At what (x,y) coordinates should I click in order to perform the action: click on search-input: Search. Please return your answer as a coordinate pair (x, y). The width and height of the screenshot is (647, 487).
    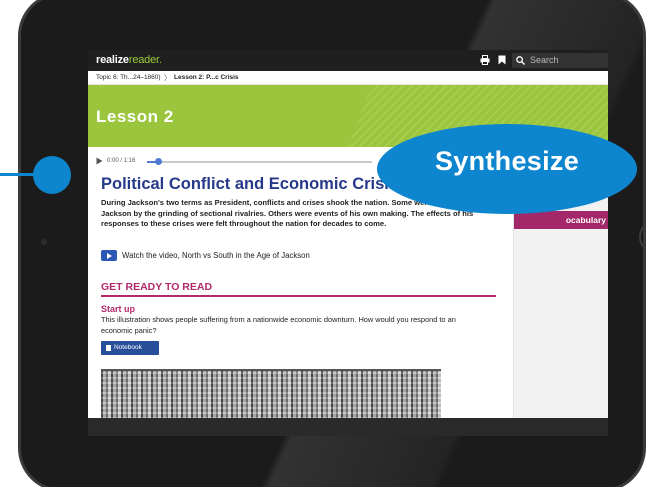
    Looking at the image, I should click on (560, 60).